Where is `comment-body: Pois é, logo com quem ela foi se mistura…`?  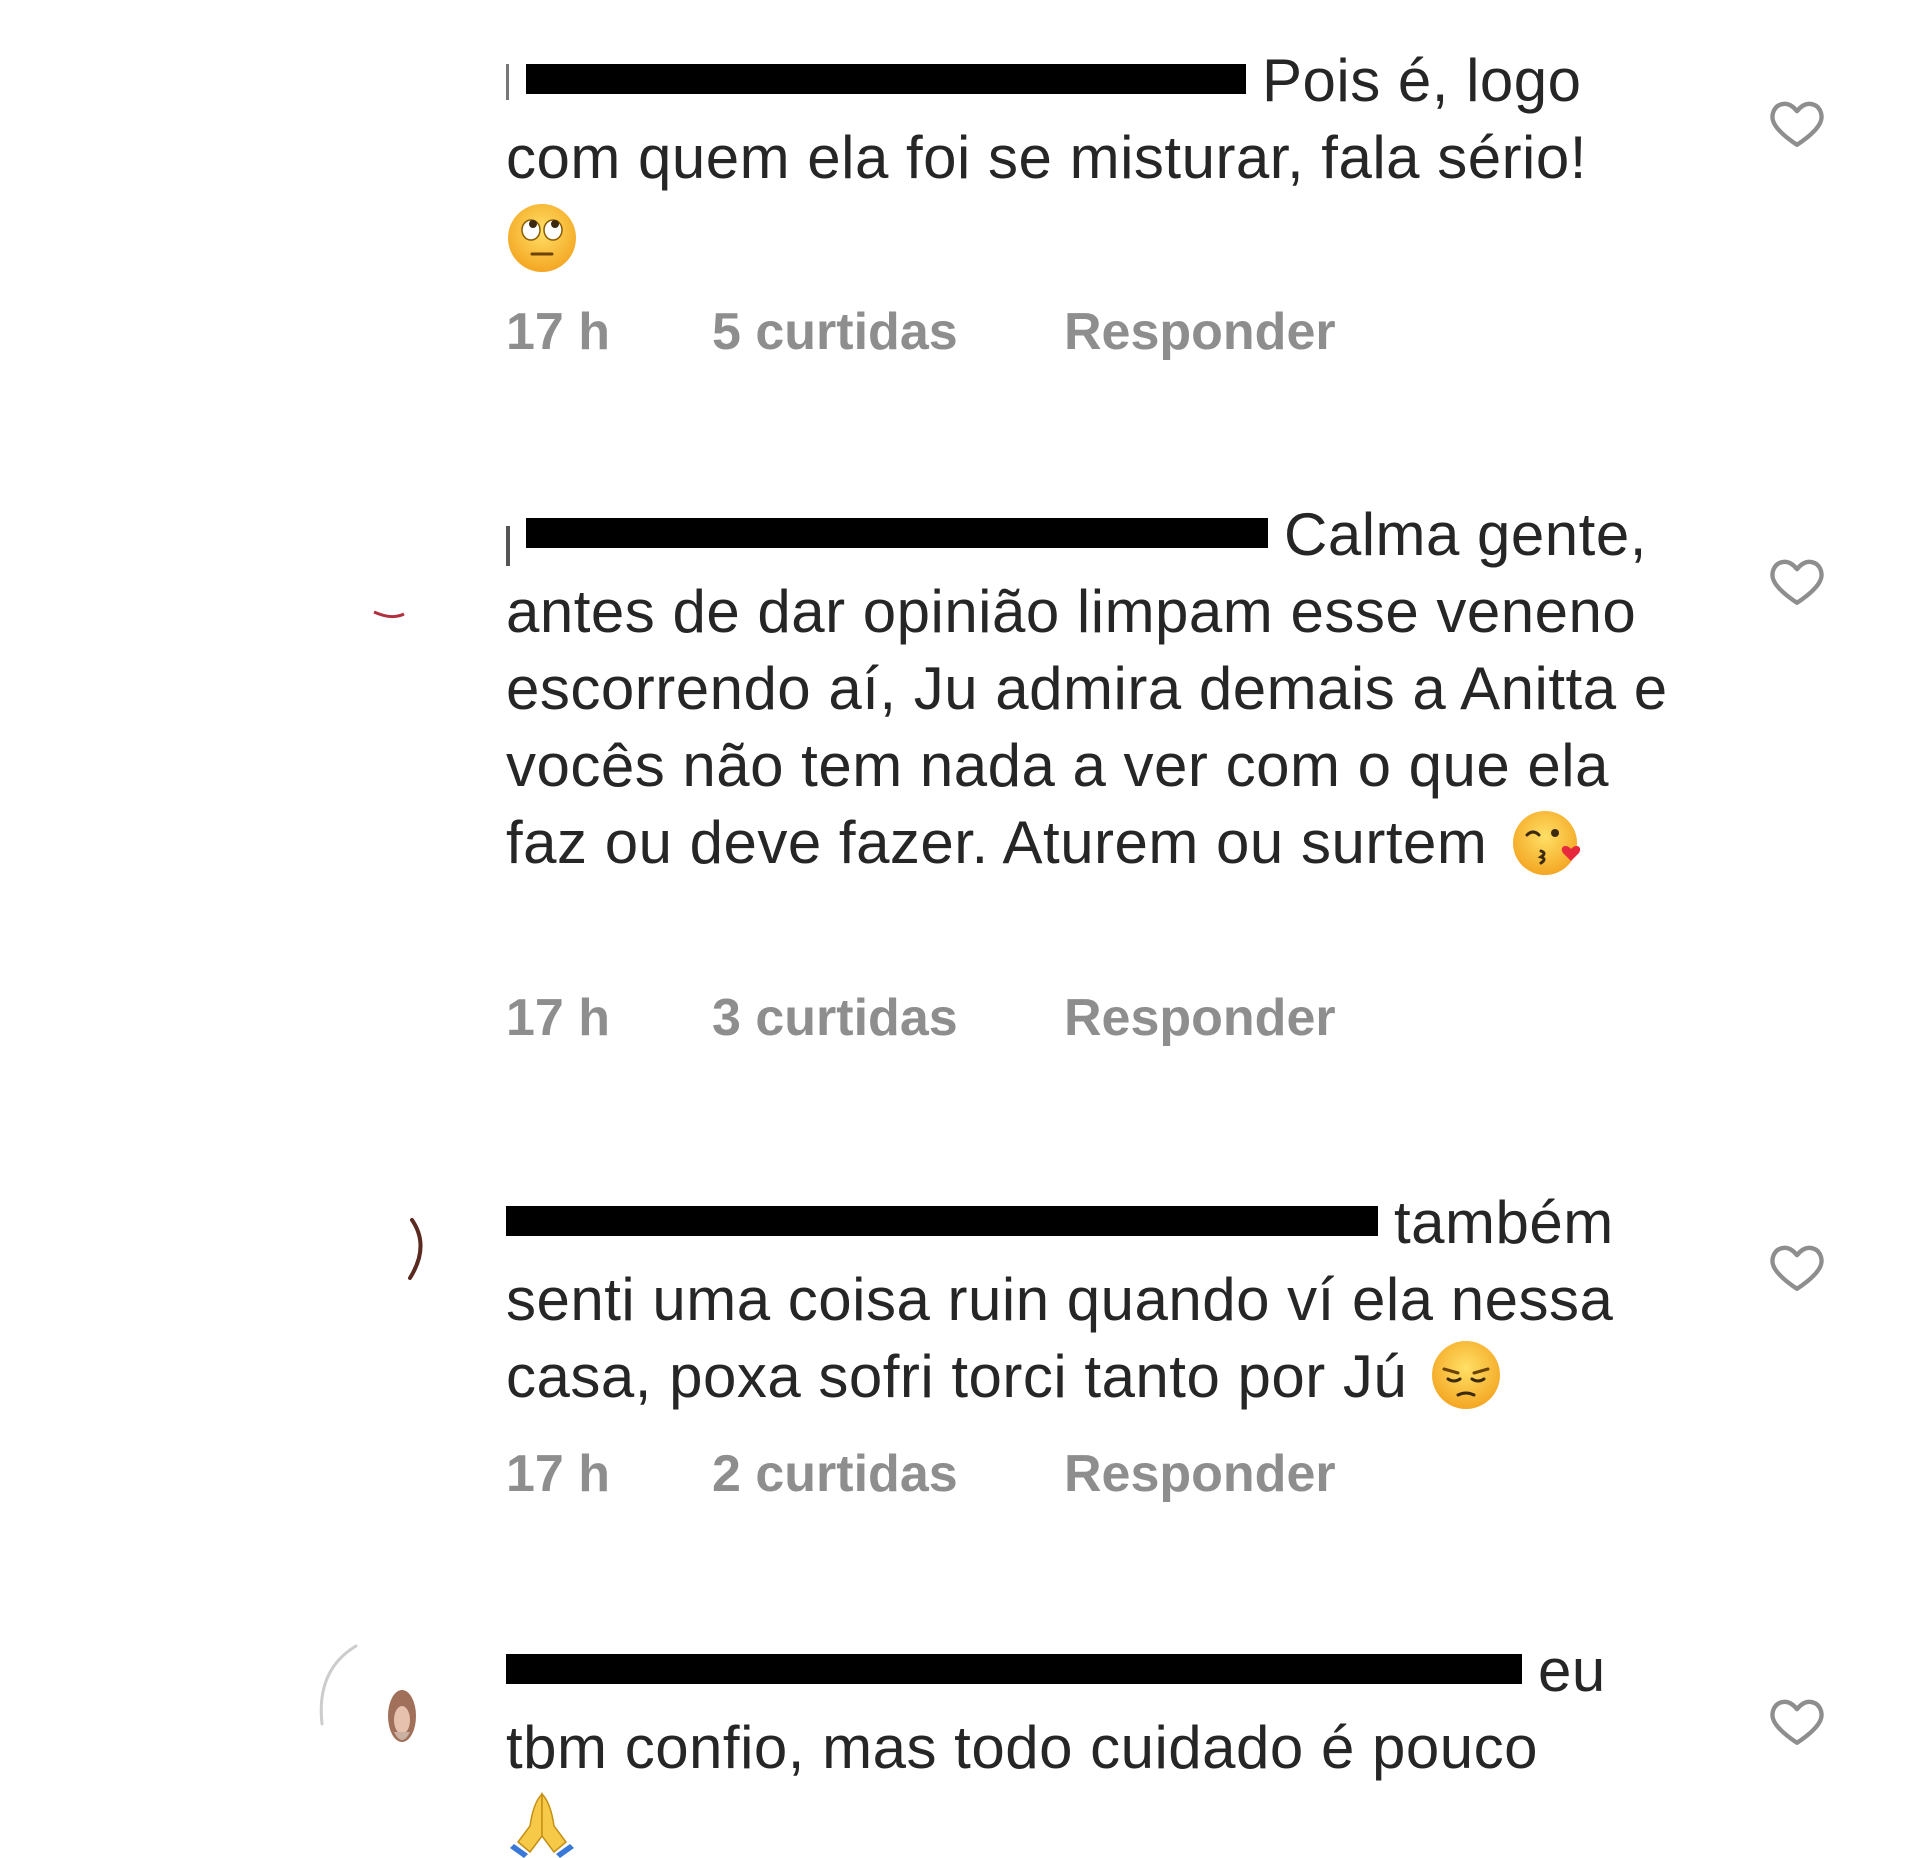
comment-body: Pois é, logo com quem ela foi se mistura… is located at coordinates (1106, 158).